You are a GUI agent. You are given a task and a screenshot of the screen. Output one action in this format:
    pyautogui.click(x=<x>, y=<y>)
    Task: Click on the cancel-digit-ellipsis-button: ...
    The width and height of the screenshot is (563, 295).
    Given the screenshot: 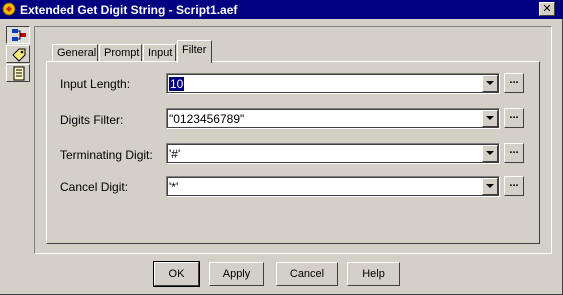 What is the action you would take?
    pyautogui.click(x=514, y=186)
    